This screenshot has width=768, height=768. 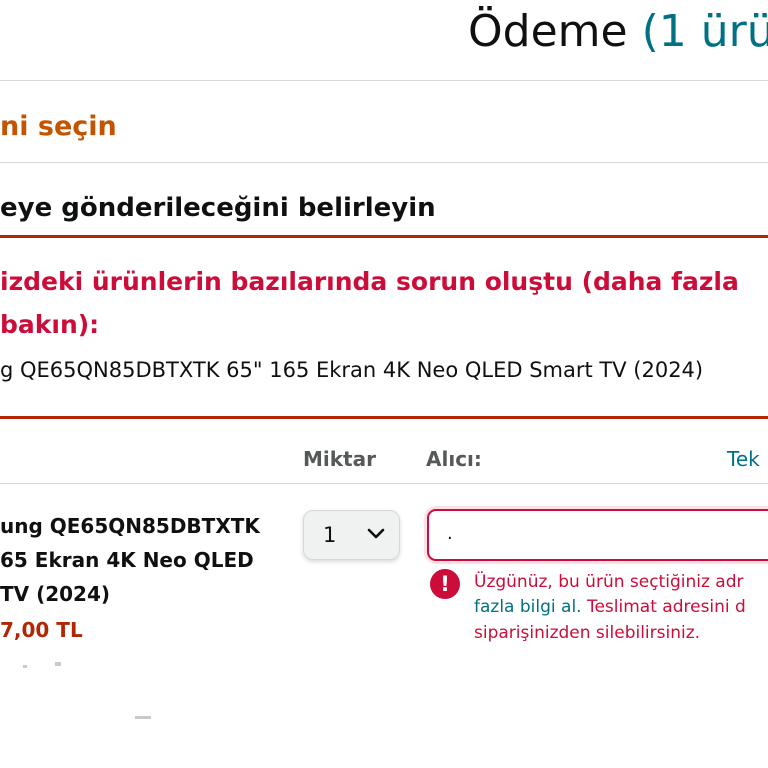 I want to click on header-link: Tek, so click(x=743, y=459).